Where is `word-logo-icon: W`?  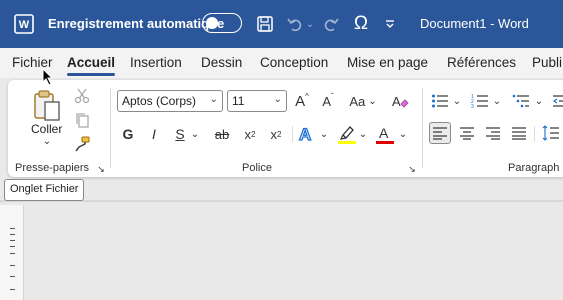
word-logo-icon: W is located at coordinates (24, 24).